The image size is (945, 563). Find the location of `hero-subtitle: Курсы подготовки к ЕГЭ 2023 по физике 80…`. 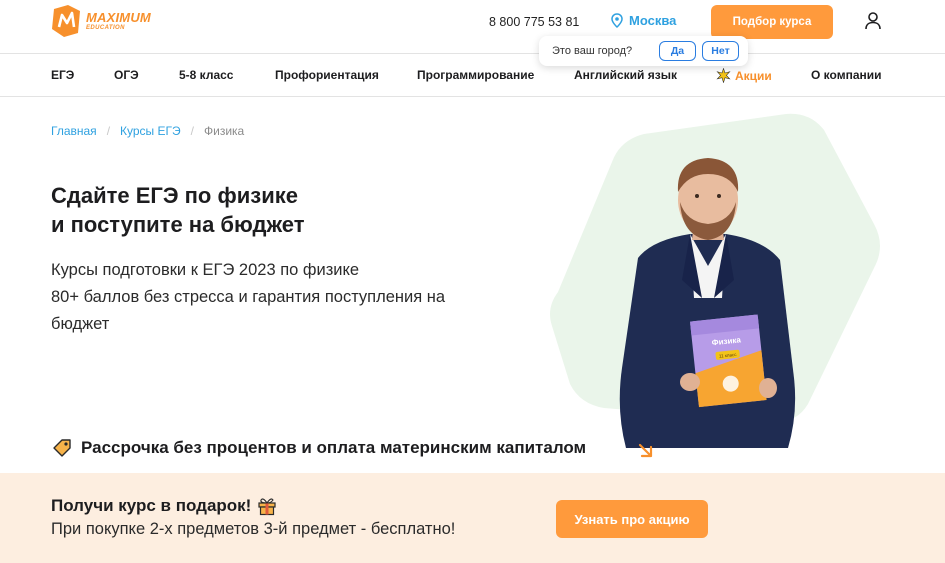

hero-subtitle: Курсы подготовки к ЕГЭ 2023 по физике 80… is located at coordinates (286, 297).